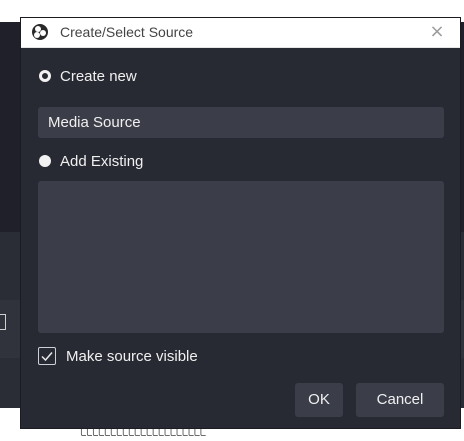 The image size is (464, 441). I want to click on checkmark-icon, so click(47, 357).